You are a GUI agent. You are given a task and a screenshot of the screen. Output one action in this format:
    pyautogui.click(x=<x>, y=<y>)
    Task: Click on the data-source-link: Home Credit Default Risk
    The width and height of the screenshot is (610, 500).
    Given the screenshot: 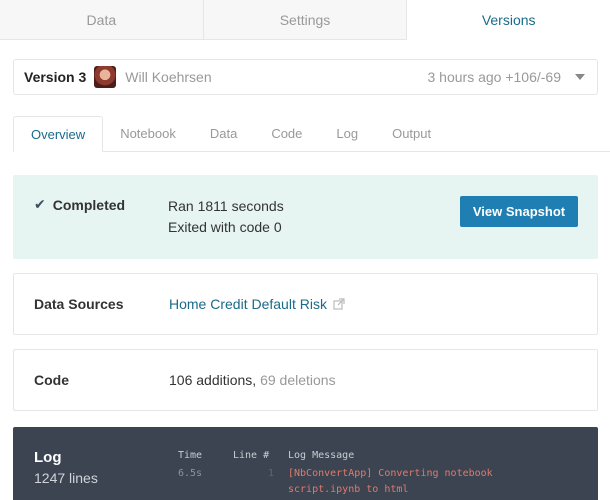 What is the action you would take?
    pyautogui.click(x=248, y=304)
    